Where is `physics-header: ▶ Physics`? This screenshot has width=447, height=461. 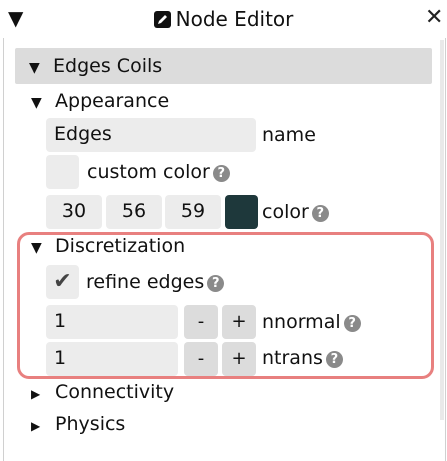 physics-header: ▶ Physics is located at coordinates (78, 425).